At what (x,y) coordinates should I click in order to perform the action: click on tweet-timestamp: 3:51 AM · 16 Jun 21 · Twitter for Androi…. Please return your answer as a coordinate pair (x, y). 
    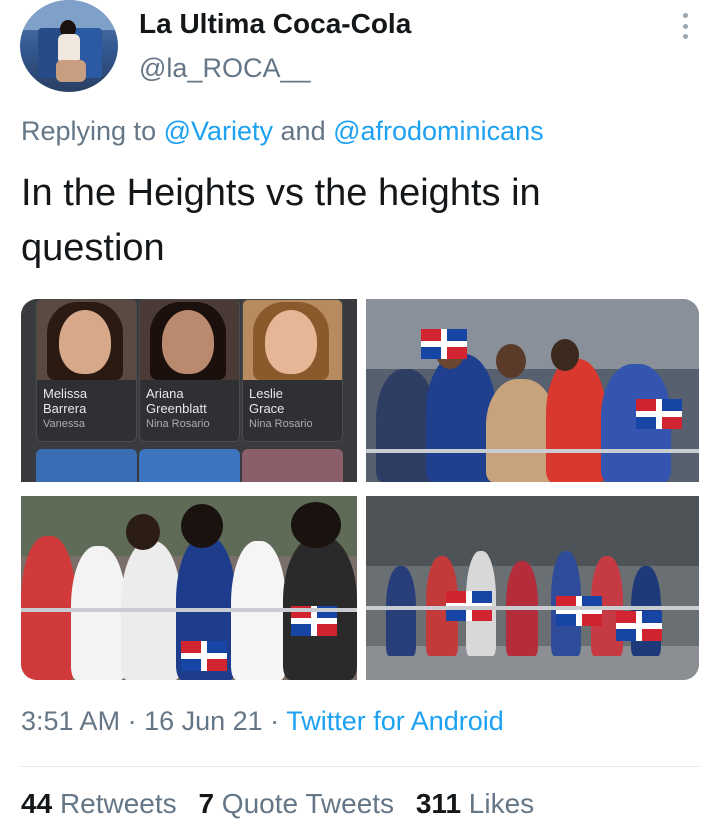
    Looking at the image, I should click on (262, 721).